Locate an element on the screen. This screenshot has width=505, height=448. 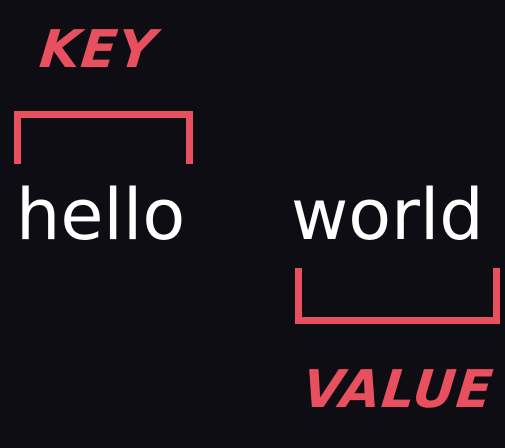
key-label: KEY is located at coordinates (98, 50).